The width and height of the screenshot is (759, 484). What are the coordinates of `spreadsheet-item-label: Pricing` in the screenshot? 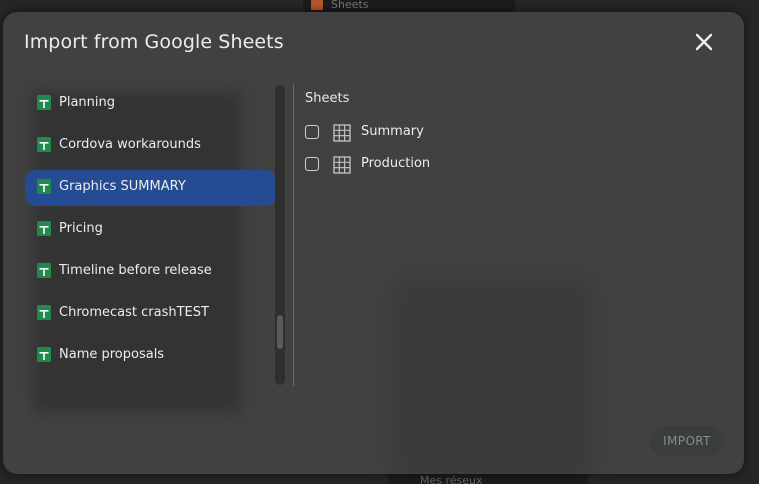 It's located at (81, 228).